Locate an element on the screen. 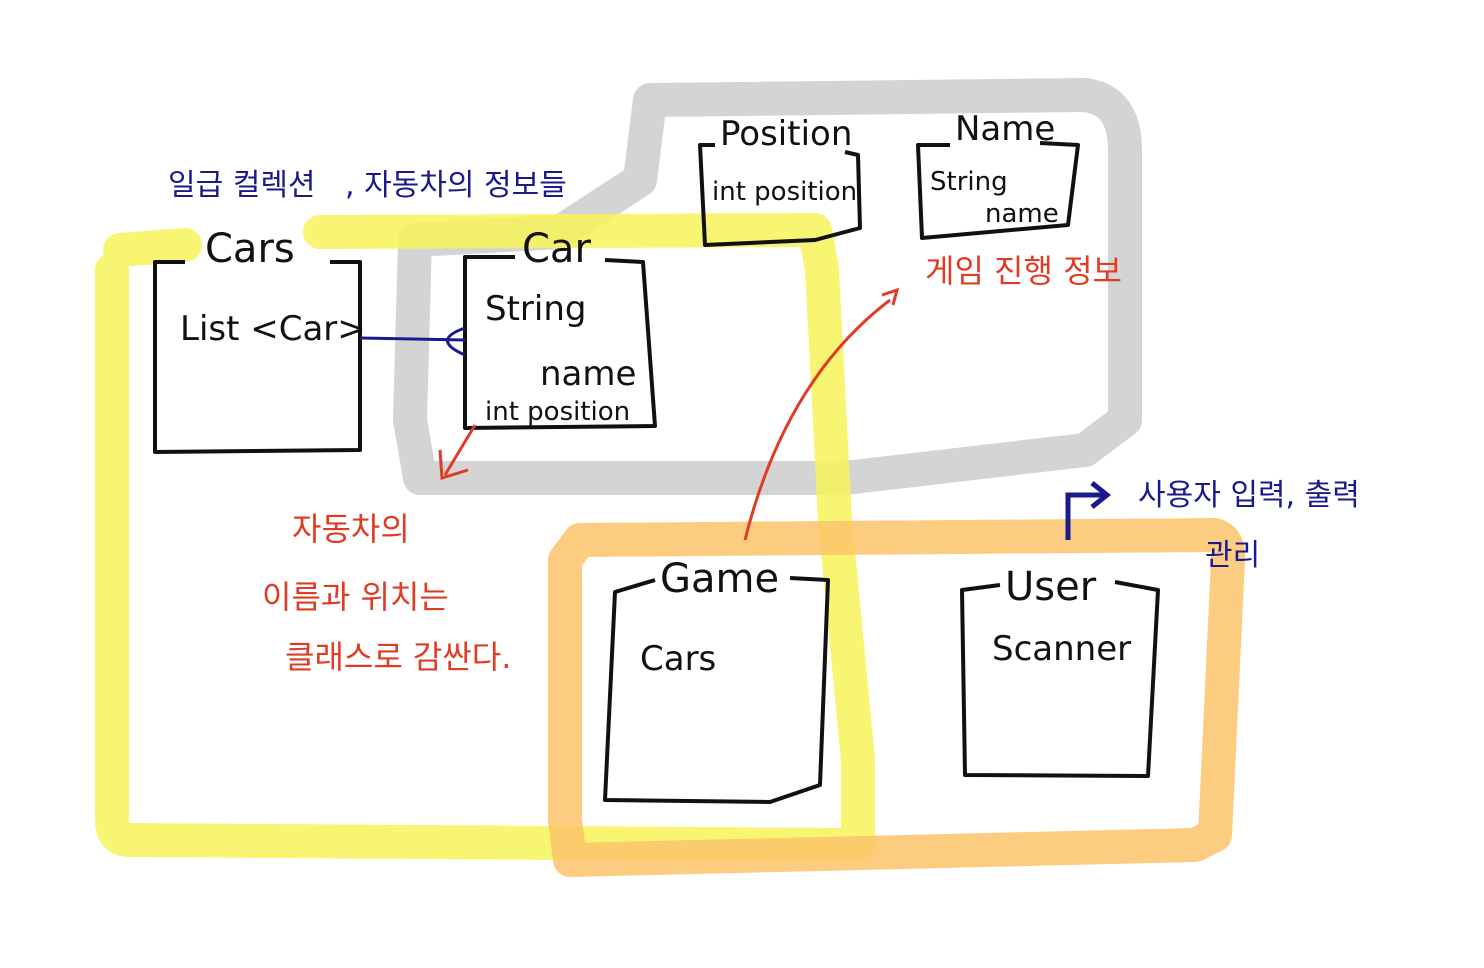 The width and height of the screenshot is (1484, 968). class-game-box is located at coordinates (716, 690).